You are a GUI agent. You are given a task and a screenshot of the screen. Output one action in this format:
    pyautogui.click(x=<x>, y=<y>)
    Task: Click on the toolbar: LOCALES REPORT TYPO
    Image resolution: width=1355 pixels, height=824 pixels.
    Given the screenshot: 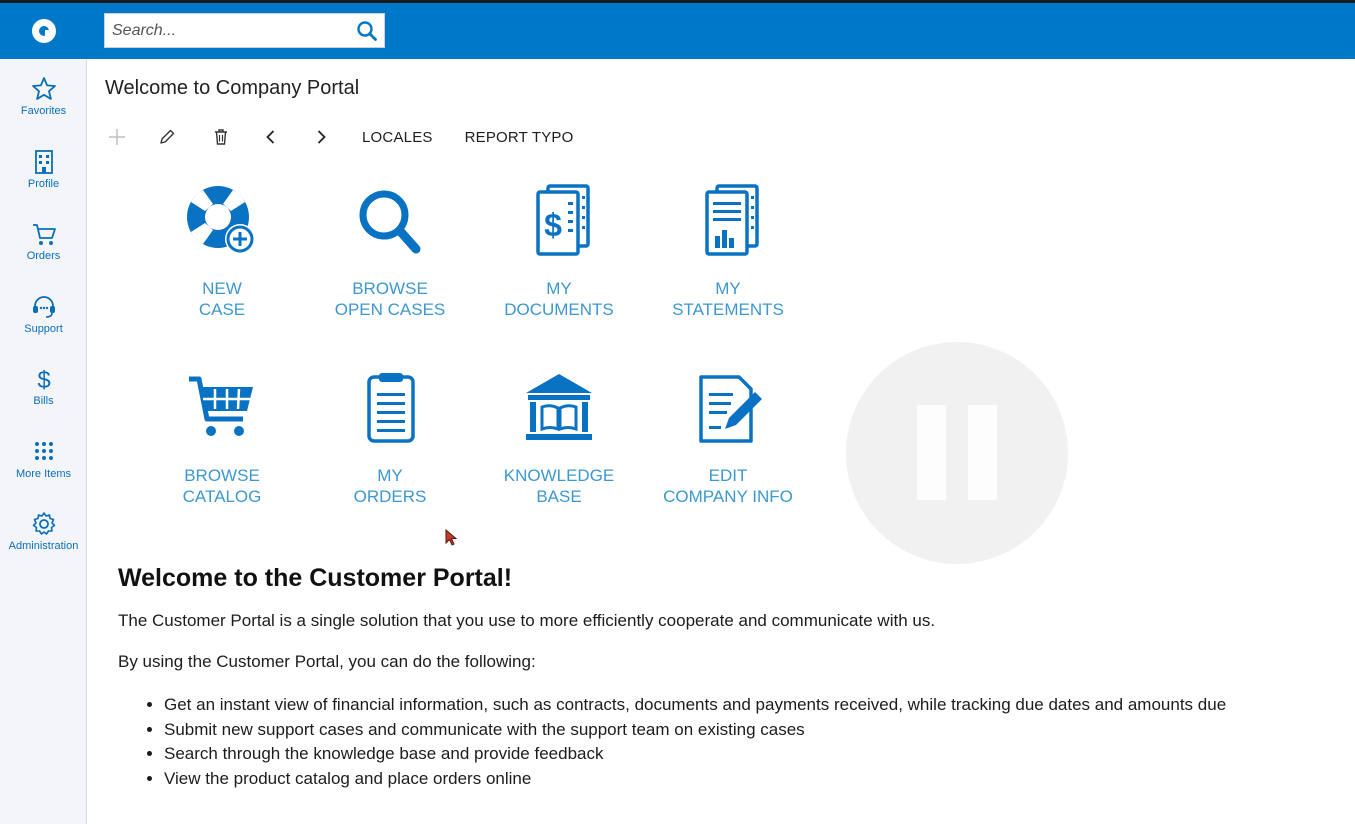 What is the action you would take?
    pyautogui.click(x=339, y=137)
    